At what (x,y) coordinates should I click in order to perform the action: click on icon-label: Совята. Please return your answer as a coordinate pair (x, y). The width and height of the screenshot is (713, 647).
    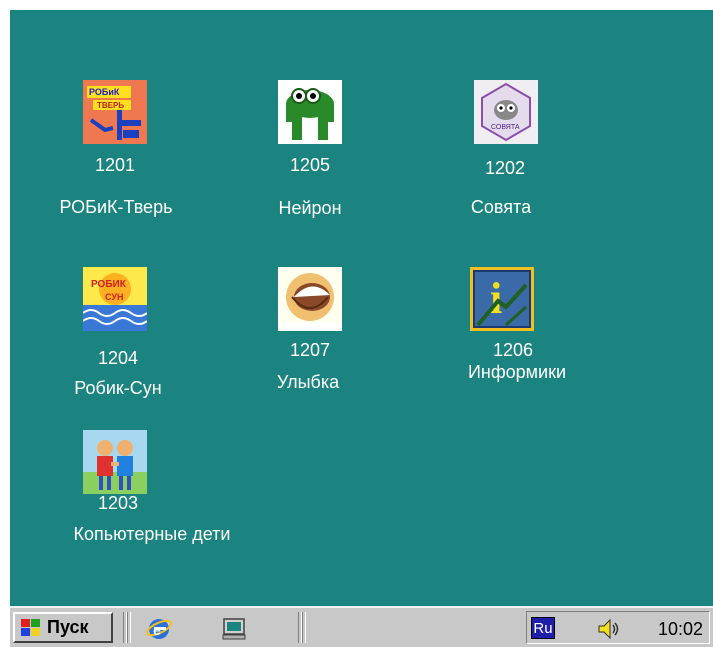
    Looking at the image, I should click on (501, 207).